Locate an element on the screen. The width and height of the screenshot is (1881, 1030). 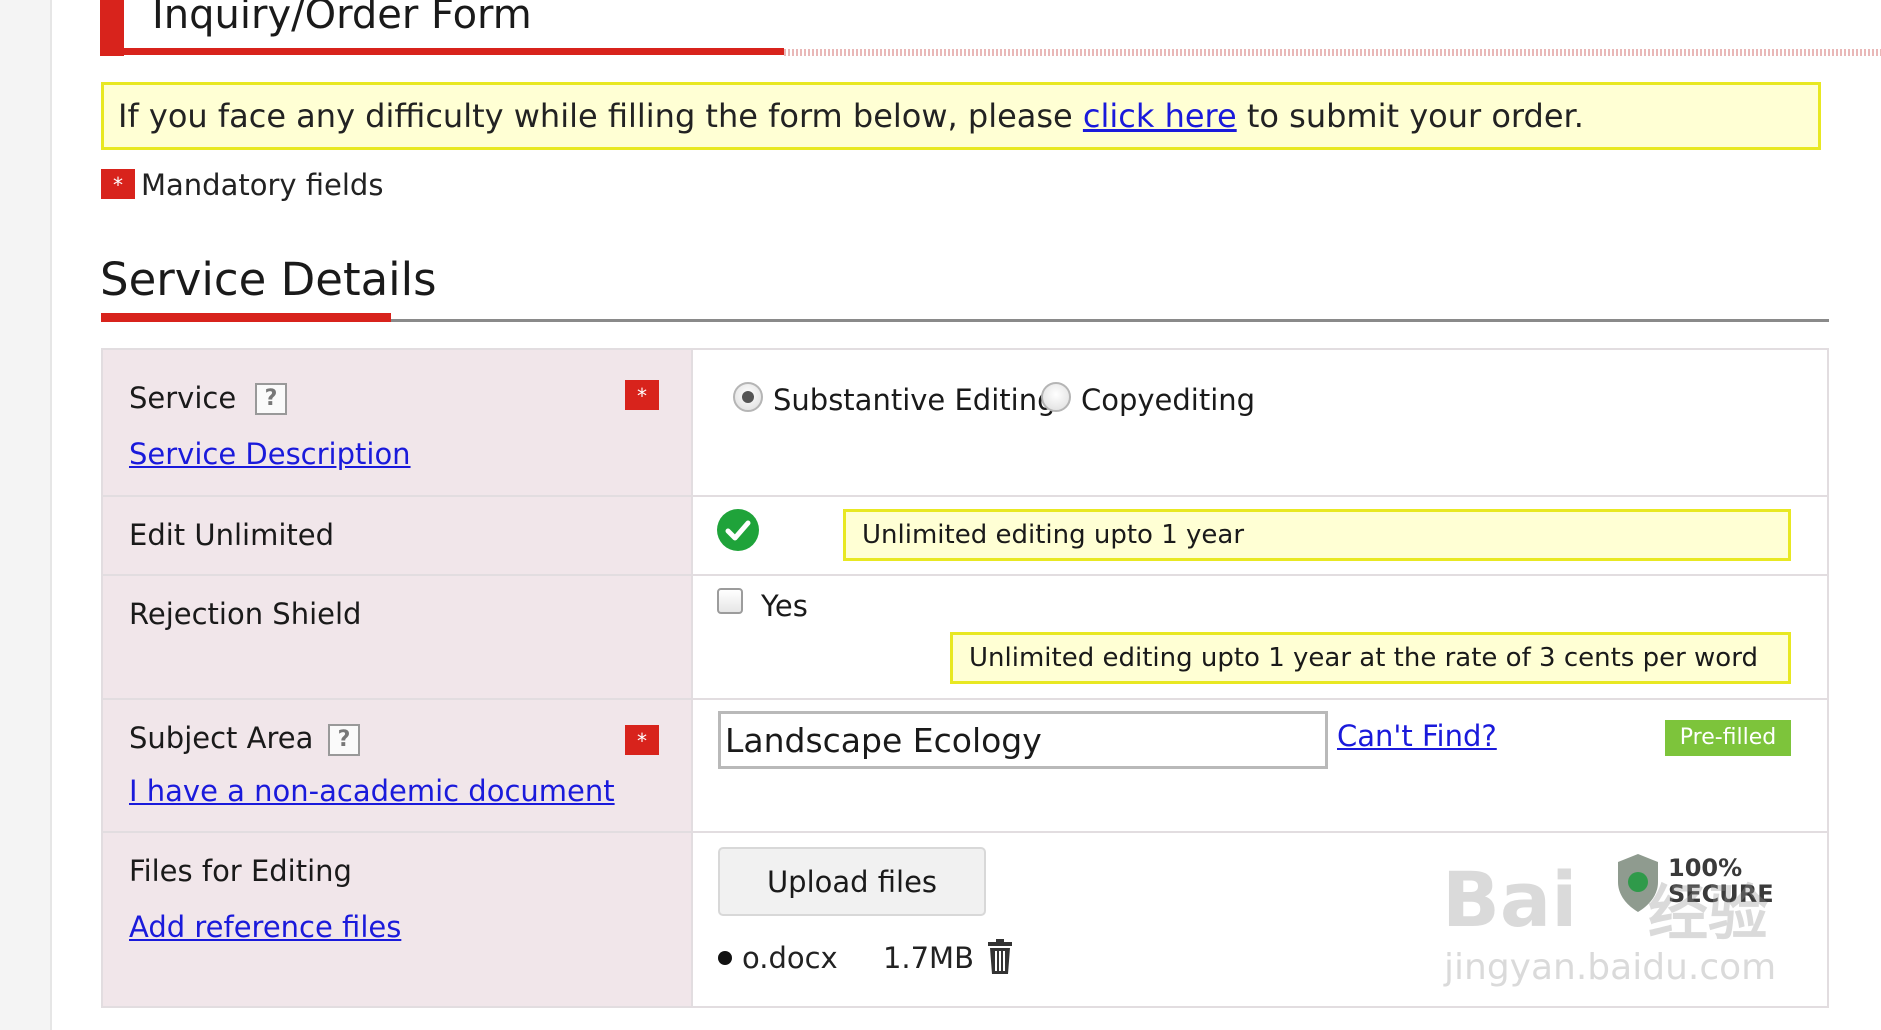
option-substantive-editing-label: Substantive Editing is located at coordinates (914, 400).